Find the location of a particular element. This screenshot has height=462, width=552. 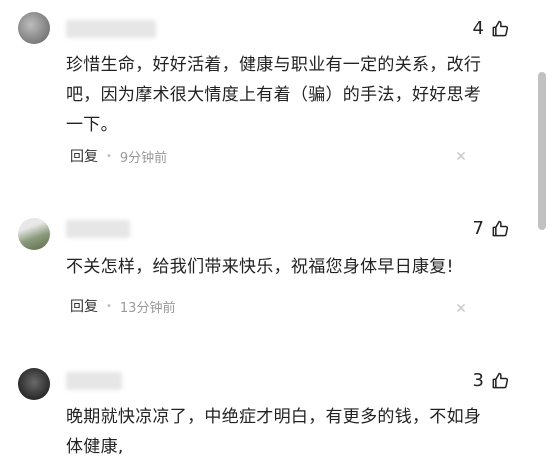

comment-text: 不关怎样，给我们带来快乐，祝福您身体早日康复! is located at coordinates (260, 267).